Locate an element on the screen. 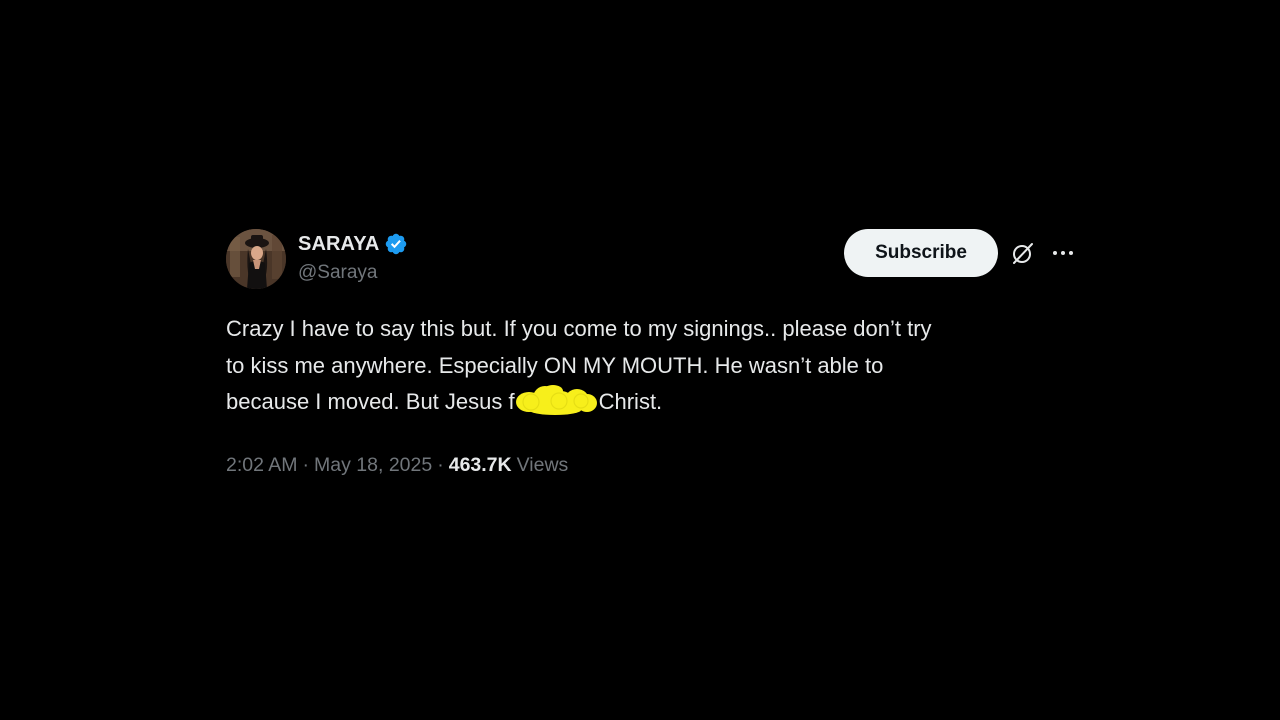 The image size is (1280, 720). tweet-text-line-3-start: because I moved. But Jesus f is located at coordinates (370, 401).